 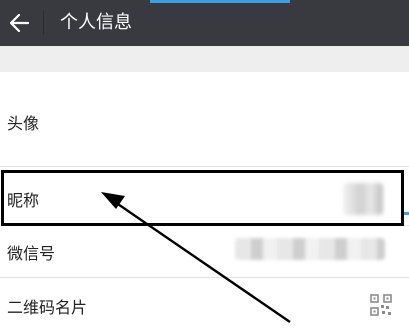 What do you see at coordinates (96, 22) in the screenshot?
I see `page-title: 个人信息` at bounding box center [96, 22].